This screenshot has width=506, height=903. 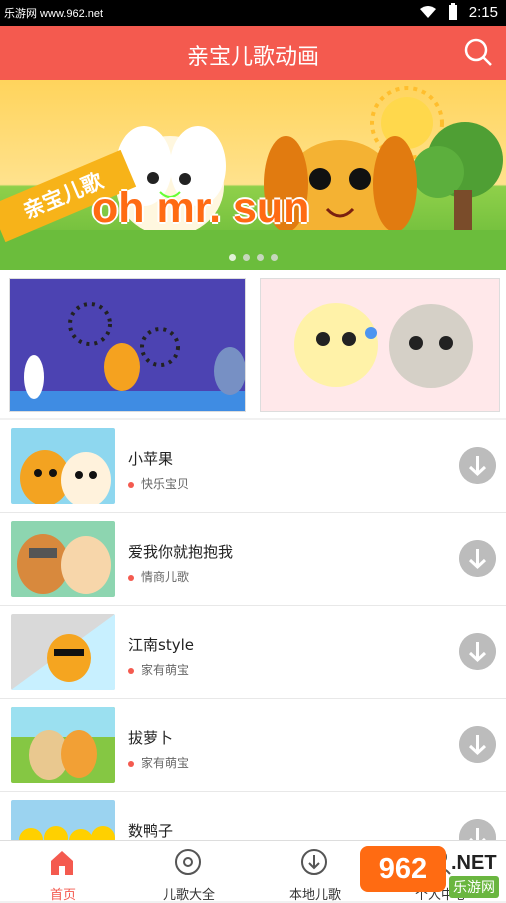 What do you see at coordinates (252, 57) in the screenshot?
I see `app-title: 亲宝儿歌动画` at bounding box center [252, 57].